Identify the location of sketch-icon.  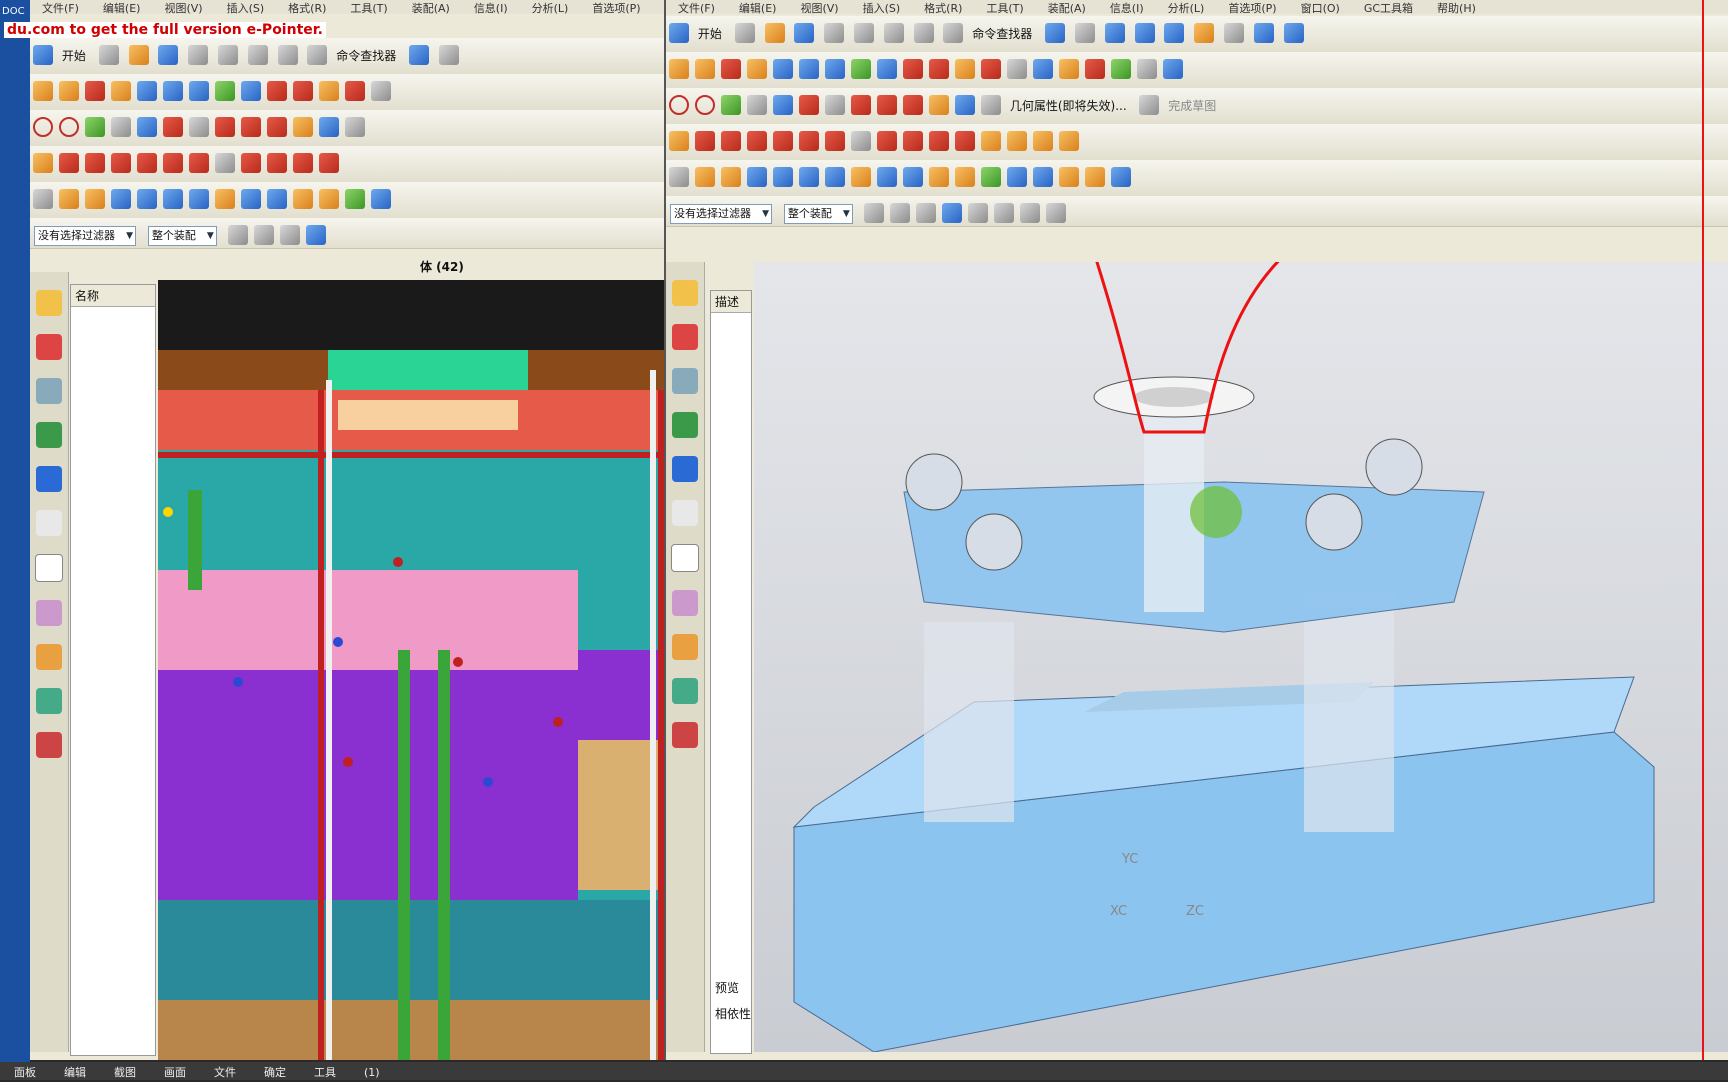
(43, 91).